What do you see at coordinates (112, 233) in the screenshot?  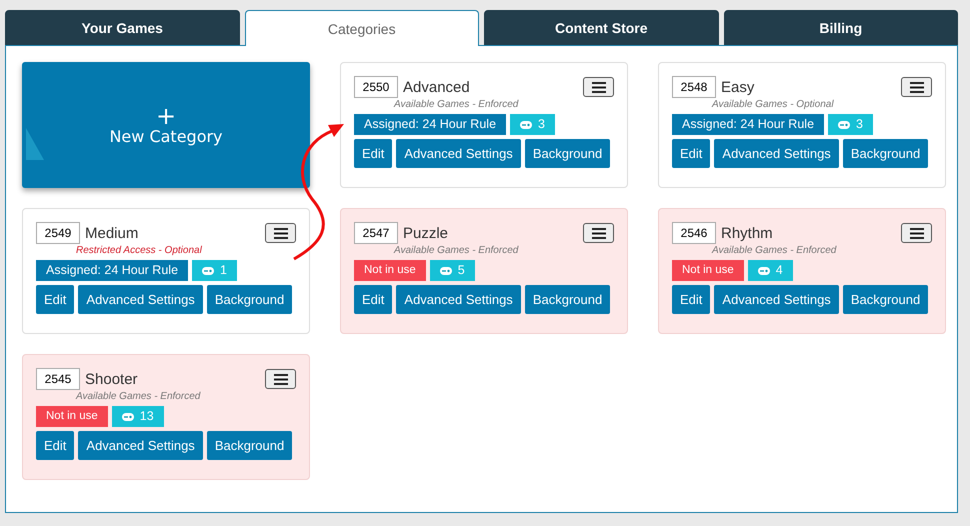 I see `category-name: Medium` at bounding box center [112, 233].